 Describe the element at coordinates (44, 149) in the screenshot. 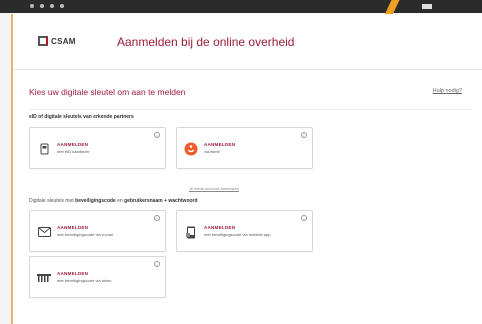

I see `card-reader-icon` at that location.